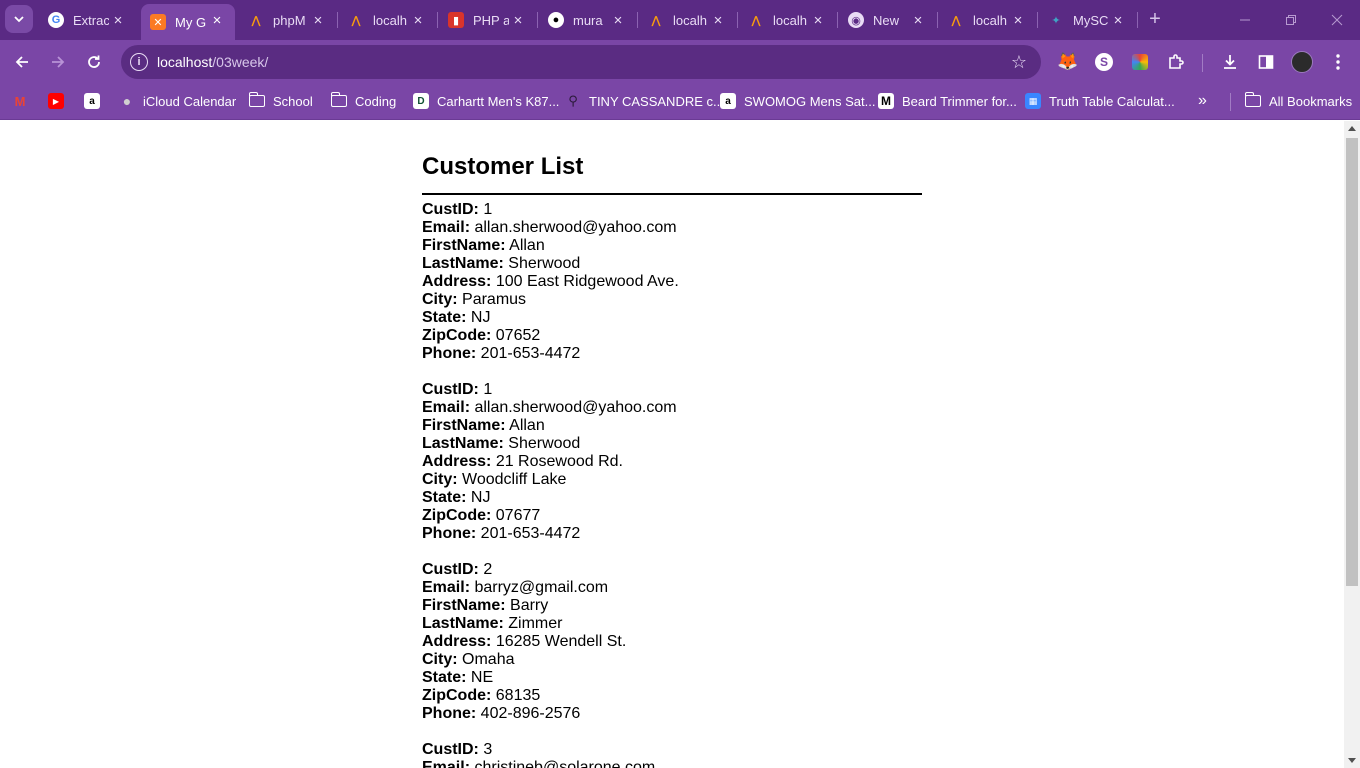  I want to click on bookmark-youtube: ▶, so click(60, 101).